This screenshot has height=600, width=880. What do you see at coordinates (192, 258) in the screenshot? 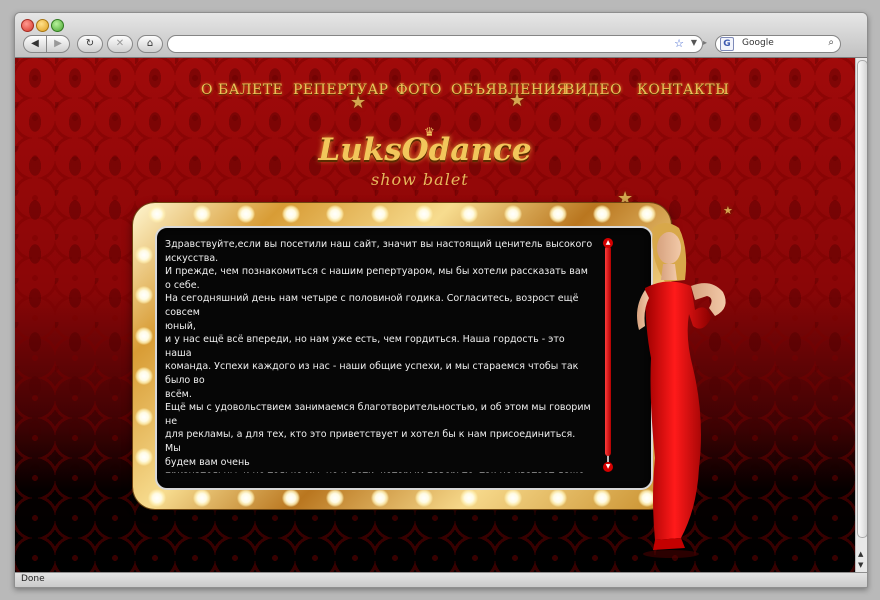
I see `text-line: искусства.` at bounding box center [192, 258].